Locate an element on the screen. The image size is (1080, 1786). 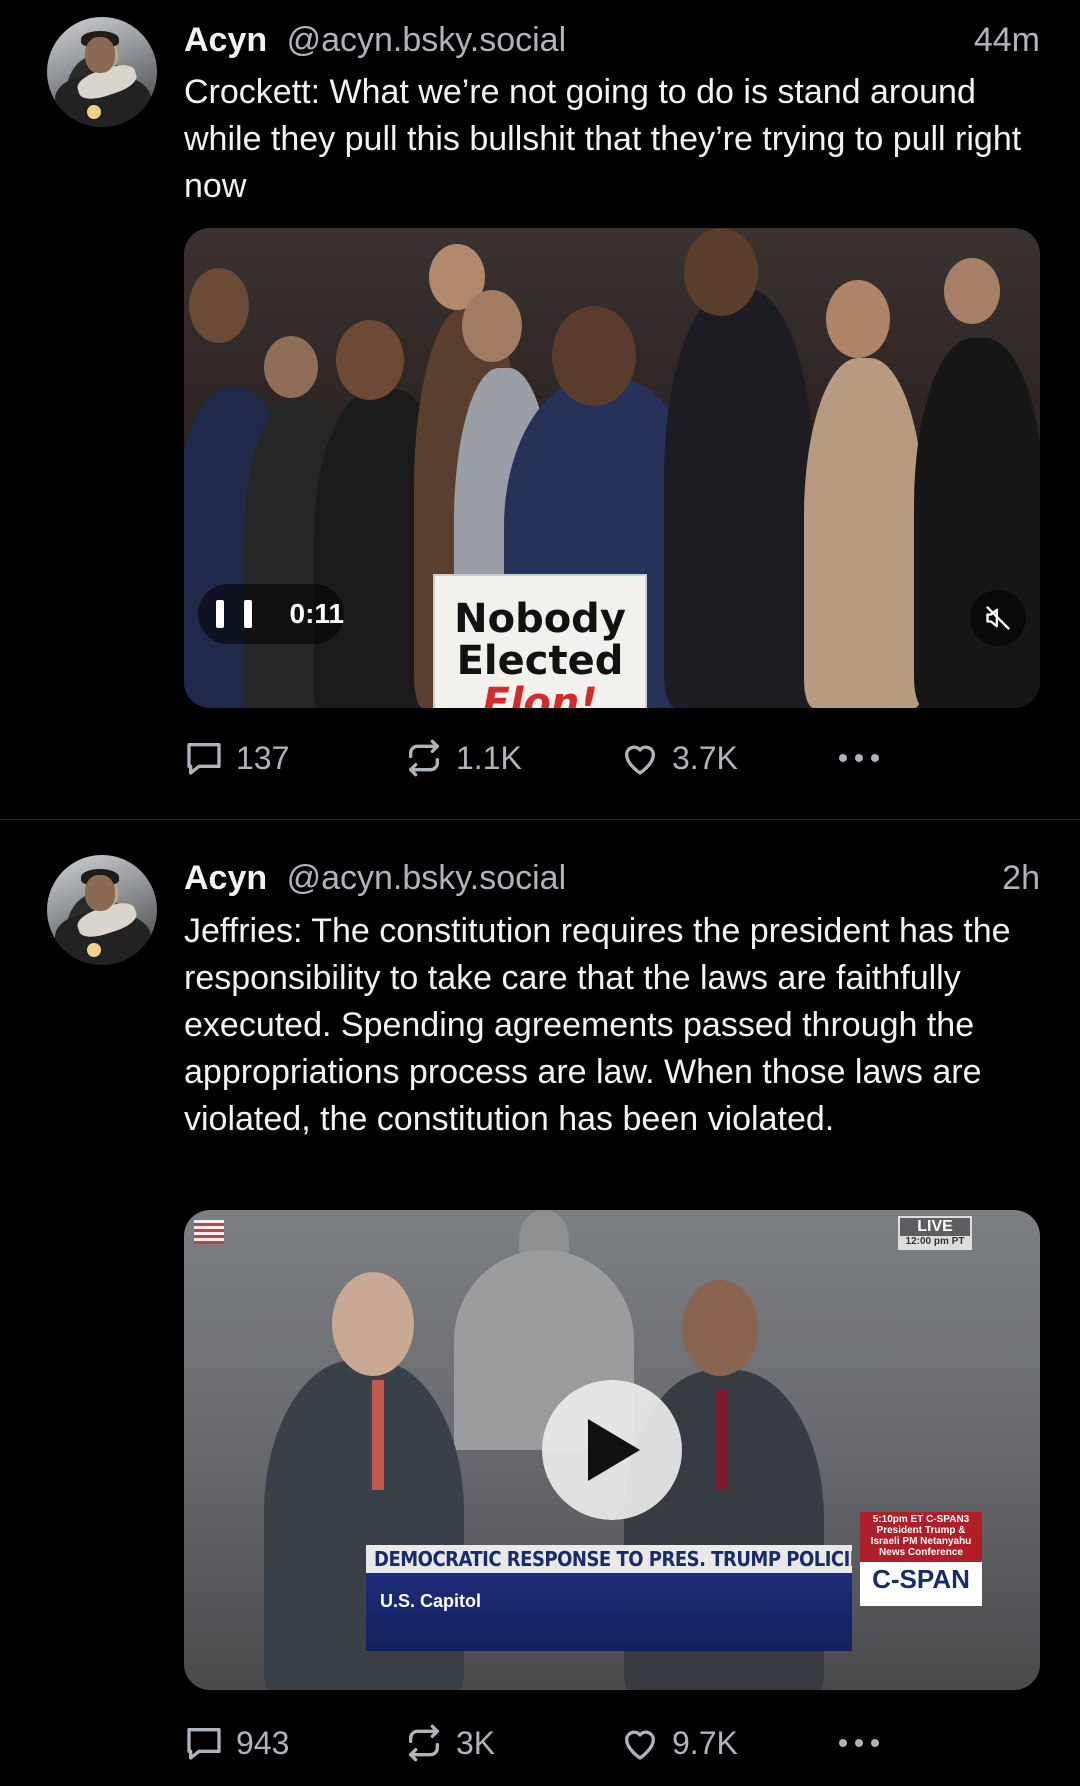
reply-count: 137 is located at coordinates (263, 757).